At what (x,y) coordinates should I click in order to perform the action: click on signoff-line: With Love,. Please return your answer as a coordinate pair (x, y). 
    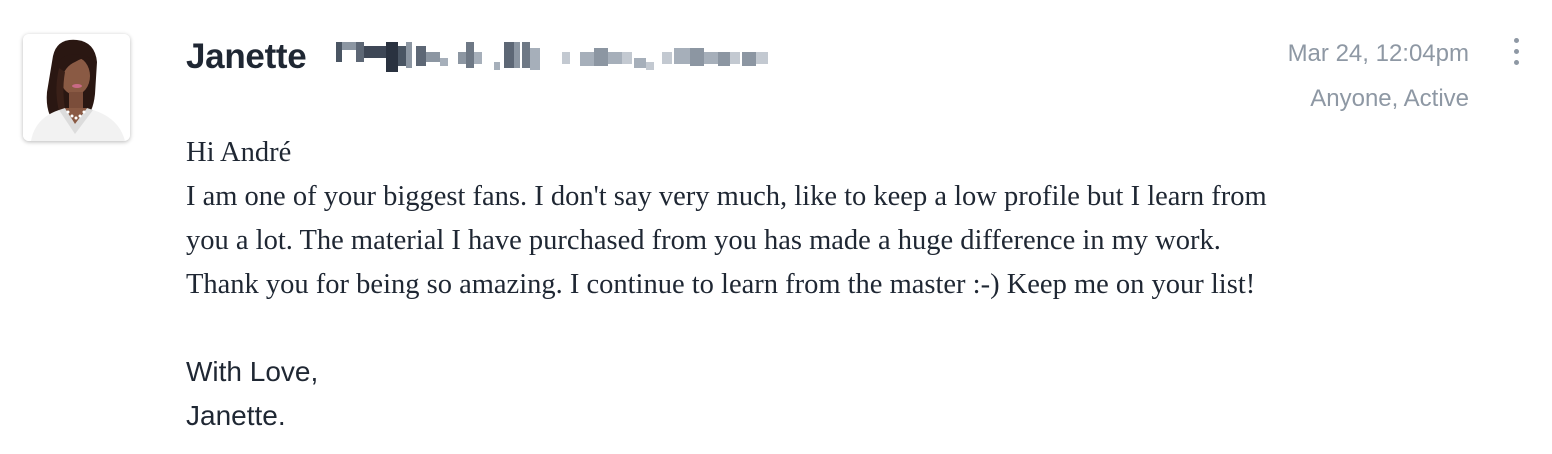
    Looking at the image, I should click on (252, 371).